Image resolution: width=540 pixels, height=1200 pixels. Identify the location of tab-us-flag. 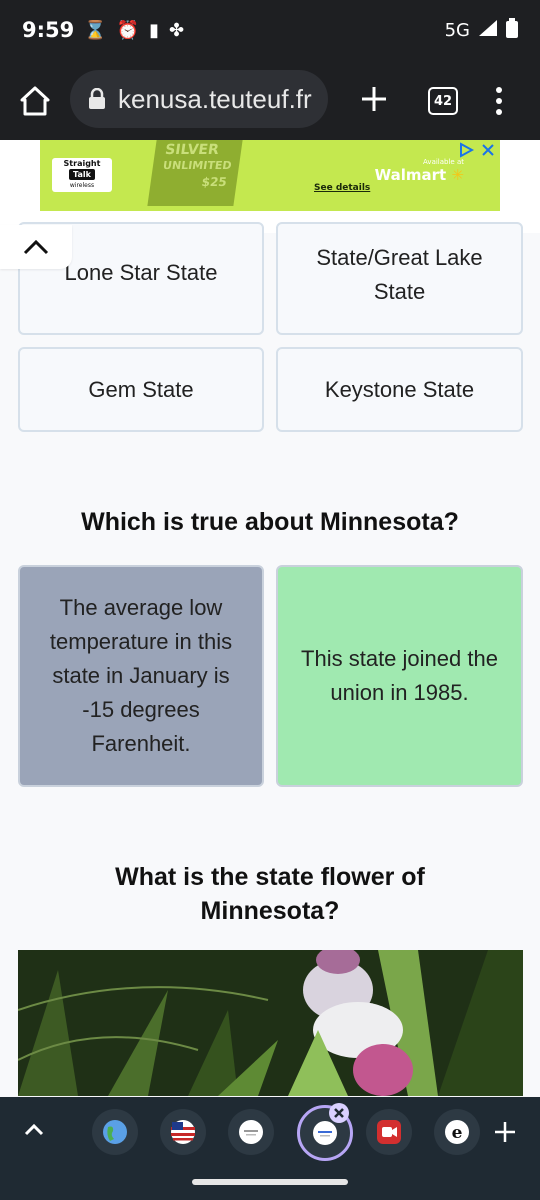
(183, 1132).